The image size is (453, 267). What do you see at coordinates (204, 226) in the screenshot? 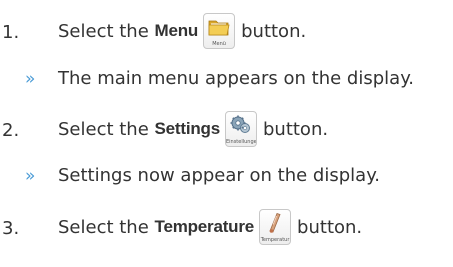
I see `step-bold-label: Temperature` at bounding box center [204, 226].